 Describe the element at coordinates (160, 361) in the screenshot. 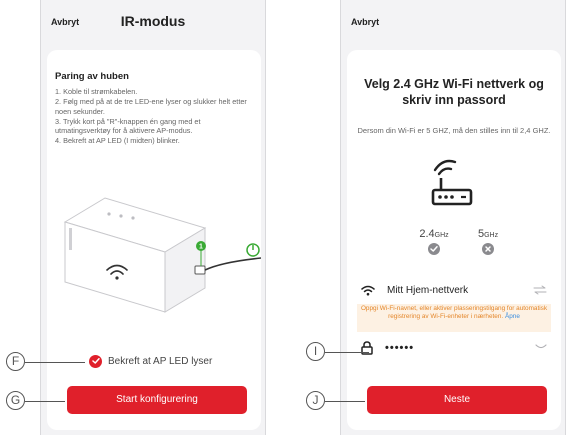

I see `confirm-label: Bekreft at AP LED lyser` at that location.